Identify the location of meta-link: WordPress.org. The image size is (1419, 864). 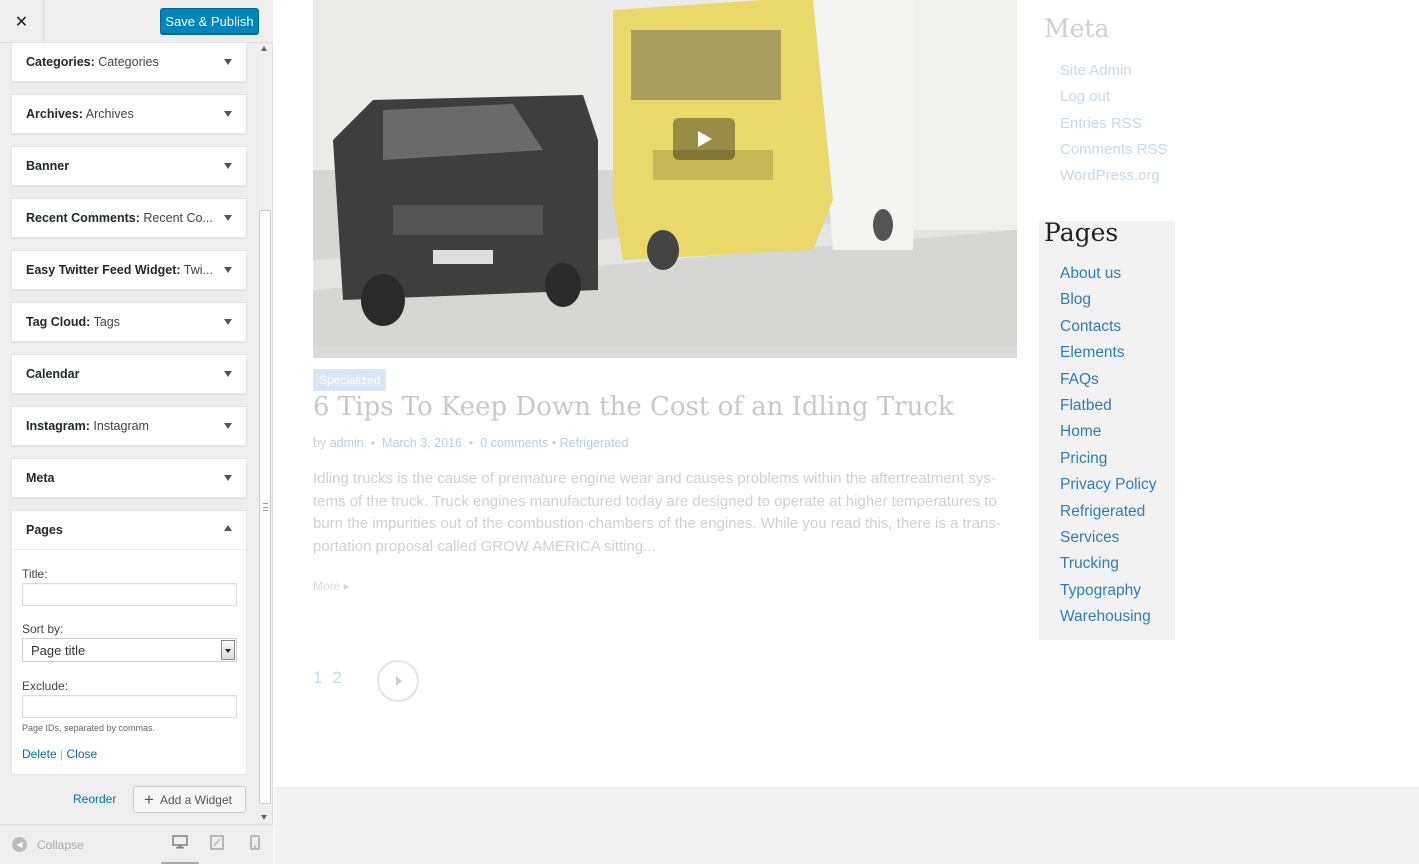
(1114, 180).